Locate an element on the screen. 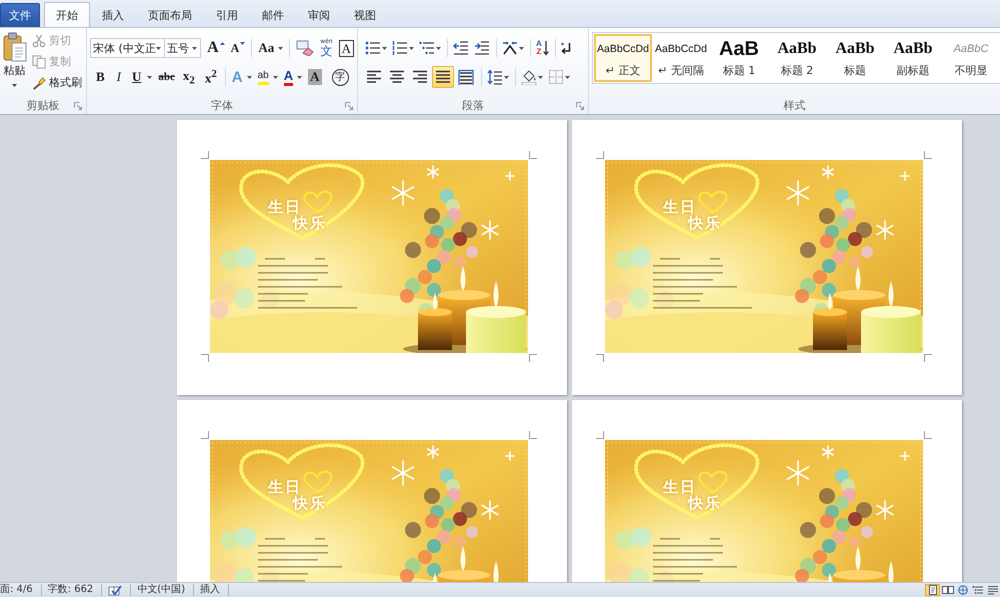 This screenshot has height=597, width=1000. word-count-text: 字数: 662 is located at coordinates (72, 590).